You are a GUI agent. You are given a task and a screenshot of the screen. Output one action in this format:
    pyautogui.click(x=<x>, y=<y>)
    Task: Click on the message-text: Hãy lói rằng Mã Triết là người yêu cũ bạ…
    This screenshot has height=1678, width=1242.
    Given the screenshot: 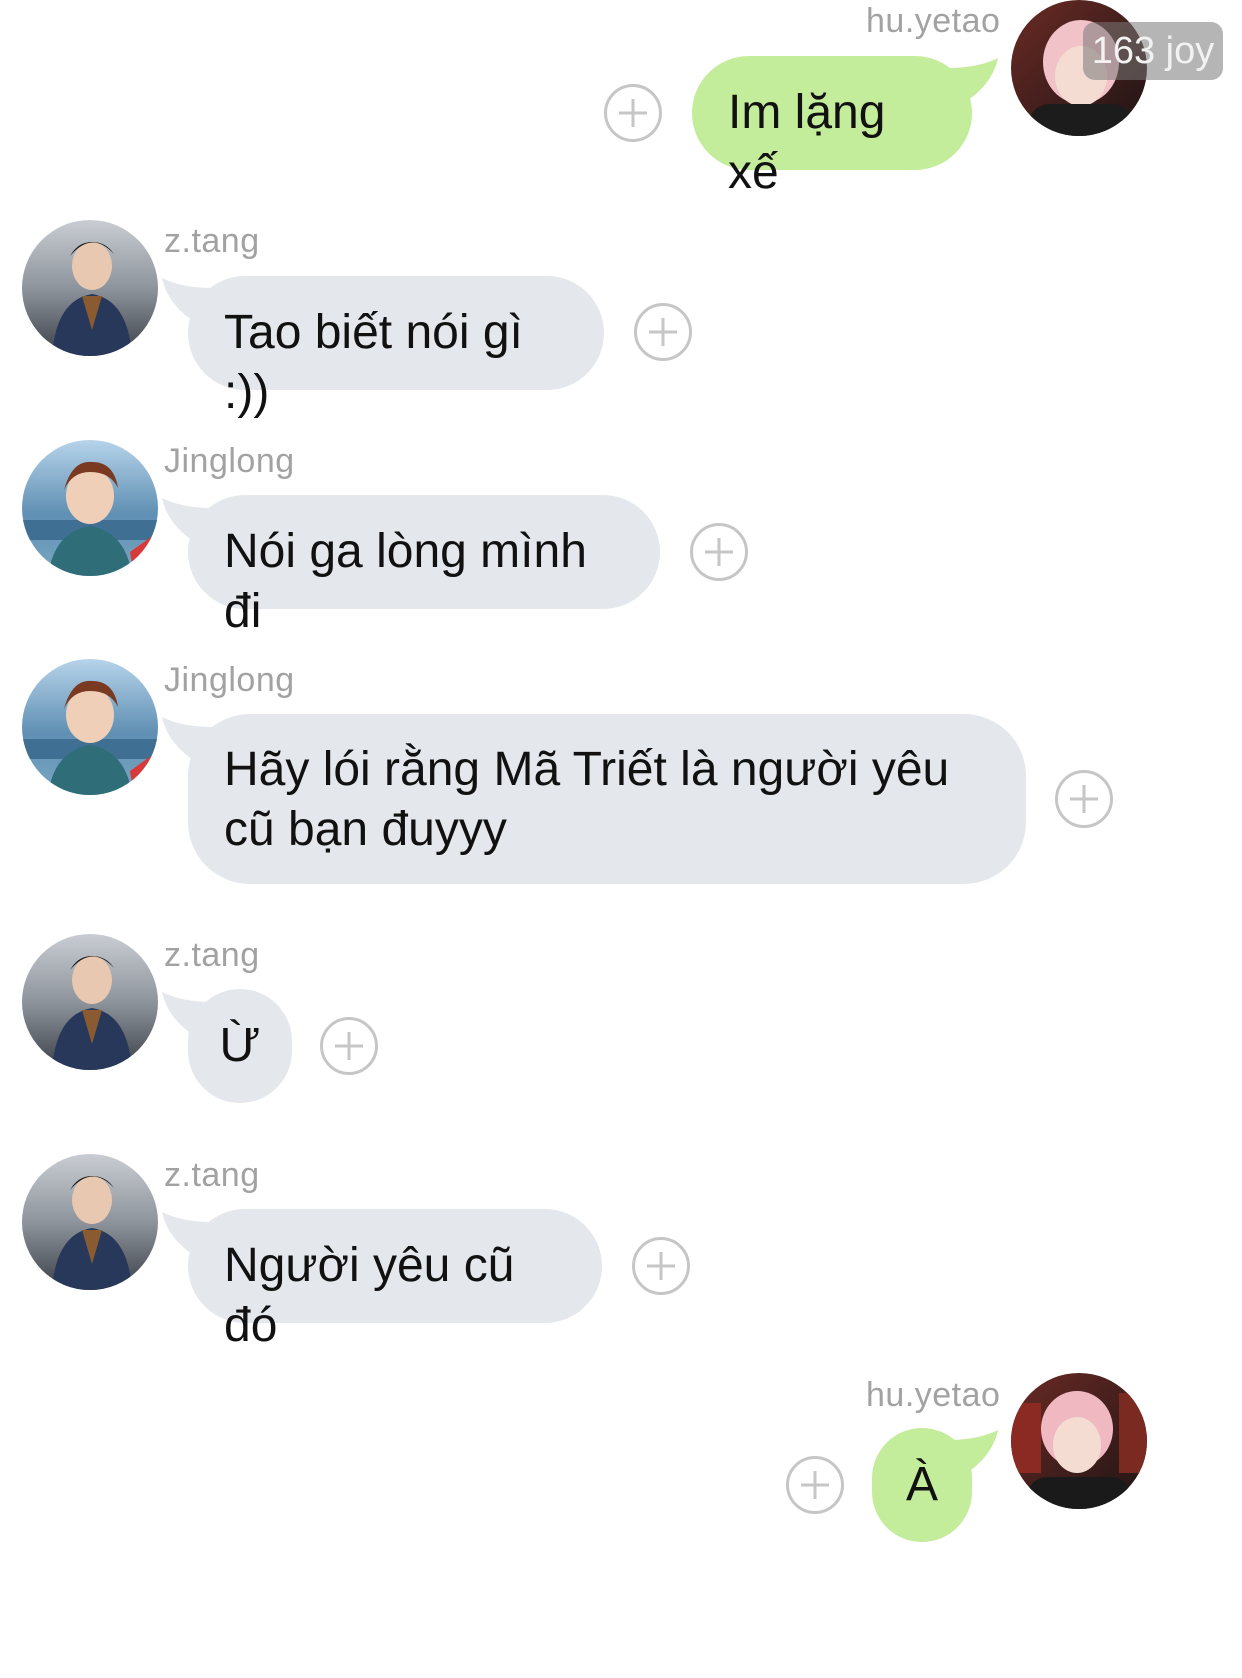 What is the action you would take?
    pyautogui.click(x=587, y=799)
    